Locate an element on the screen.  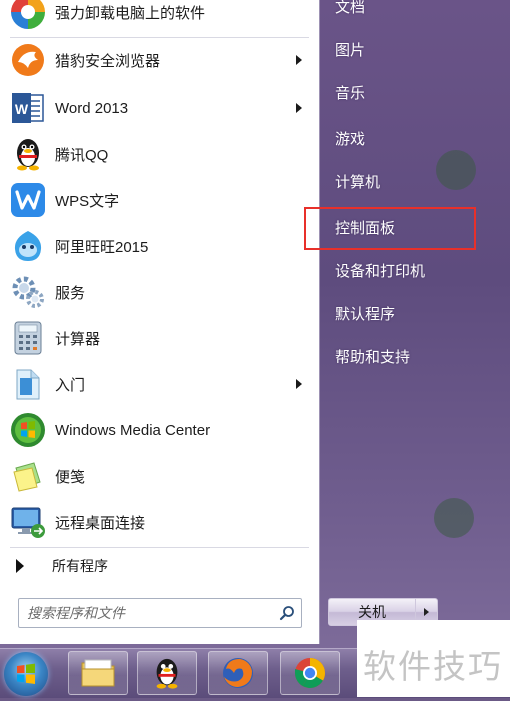
program-word-2013: W Word 2013 is located at coordinates (159, 108).